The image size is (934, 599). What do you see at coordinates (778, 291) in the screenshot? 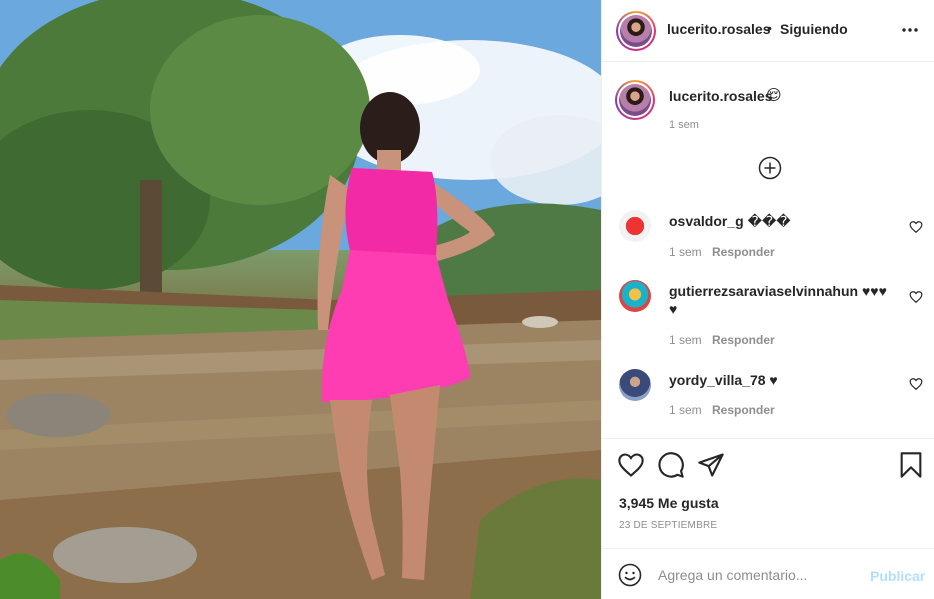
I see `comment-username: gutierrezsaraviaselvinnahun ♥♥♥` at bounding box center [778, 291].